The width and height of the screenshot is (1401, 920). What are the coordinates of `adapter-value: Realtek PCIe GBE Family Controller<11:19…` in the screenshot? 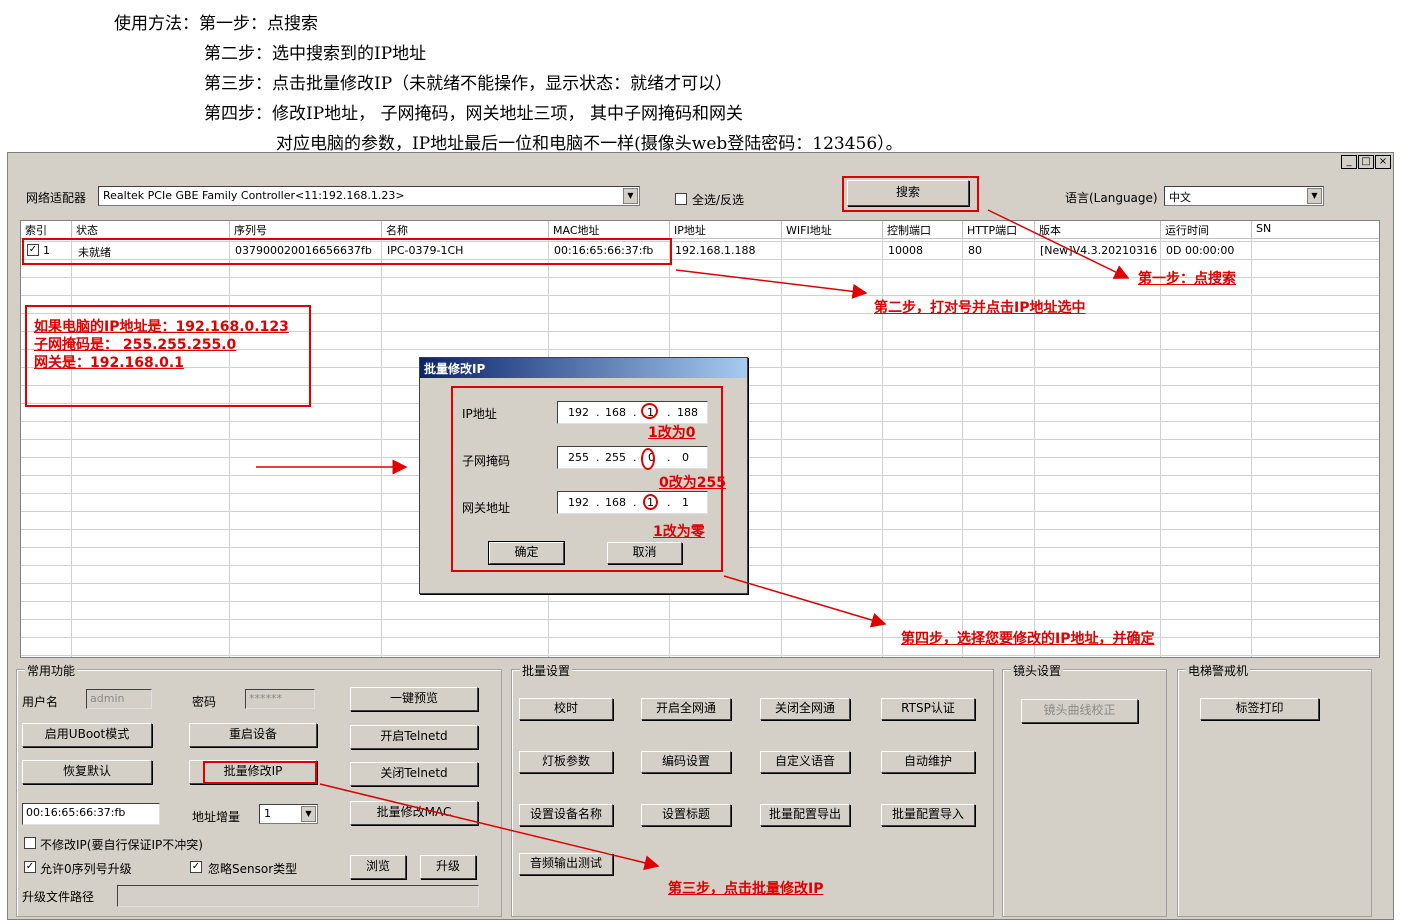 It's located at (254, 195).